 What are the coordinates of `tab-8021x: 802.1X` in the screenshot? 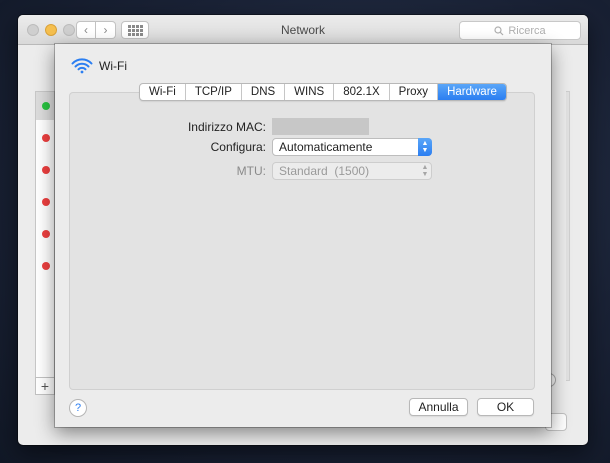 It's located at (362, 92).